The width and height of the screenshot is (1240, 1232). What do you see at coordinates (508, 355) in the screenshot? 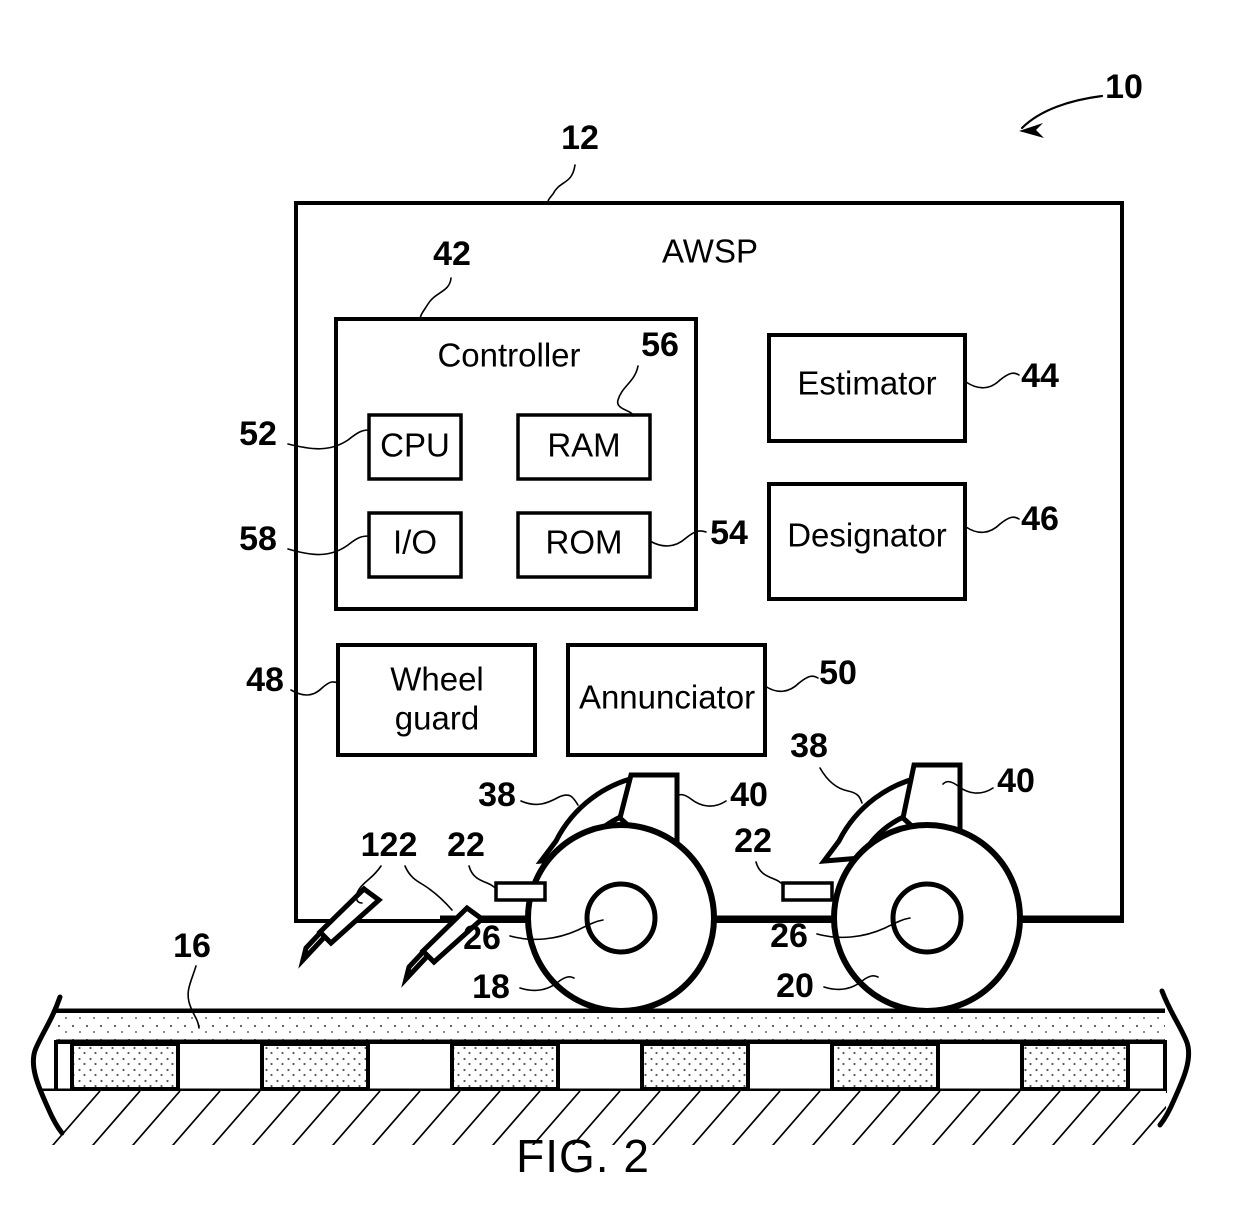
I see `controller-title: Controller` at bounding box center [508, 355].